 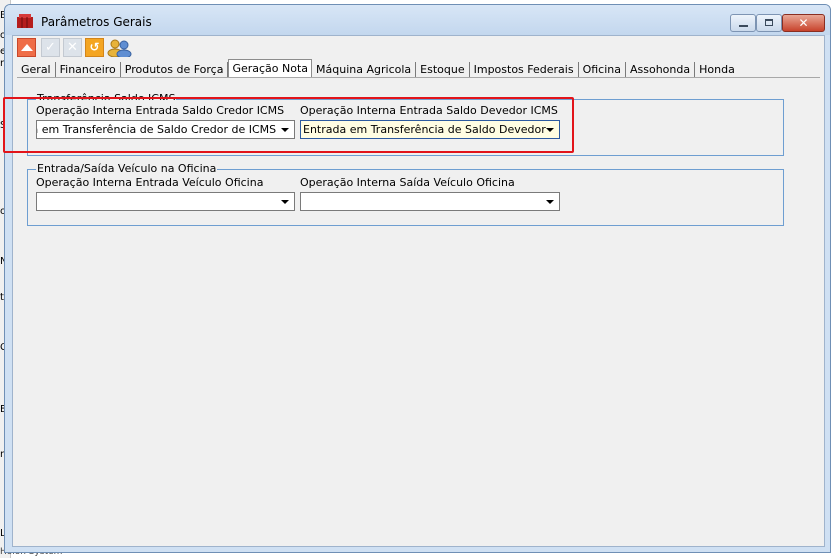 What do you see at coordinates (430, 201) in the screenshot?
I see `saida-veiculo-combo` at bounding box center [430, 201].